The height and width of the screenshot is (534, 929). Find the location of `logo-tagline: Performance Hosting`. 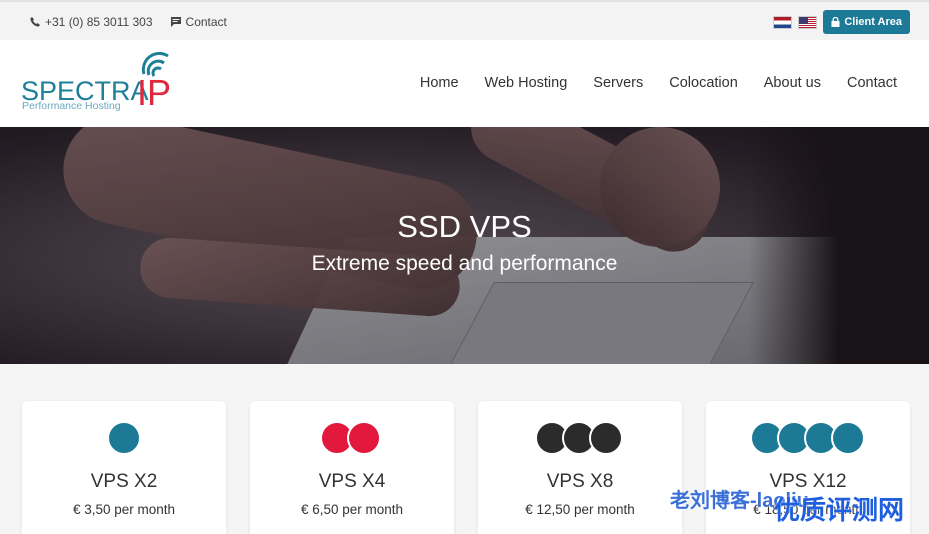

logo-tagline: Performance Hosting is located at coordinates (71, 106).